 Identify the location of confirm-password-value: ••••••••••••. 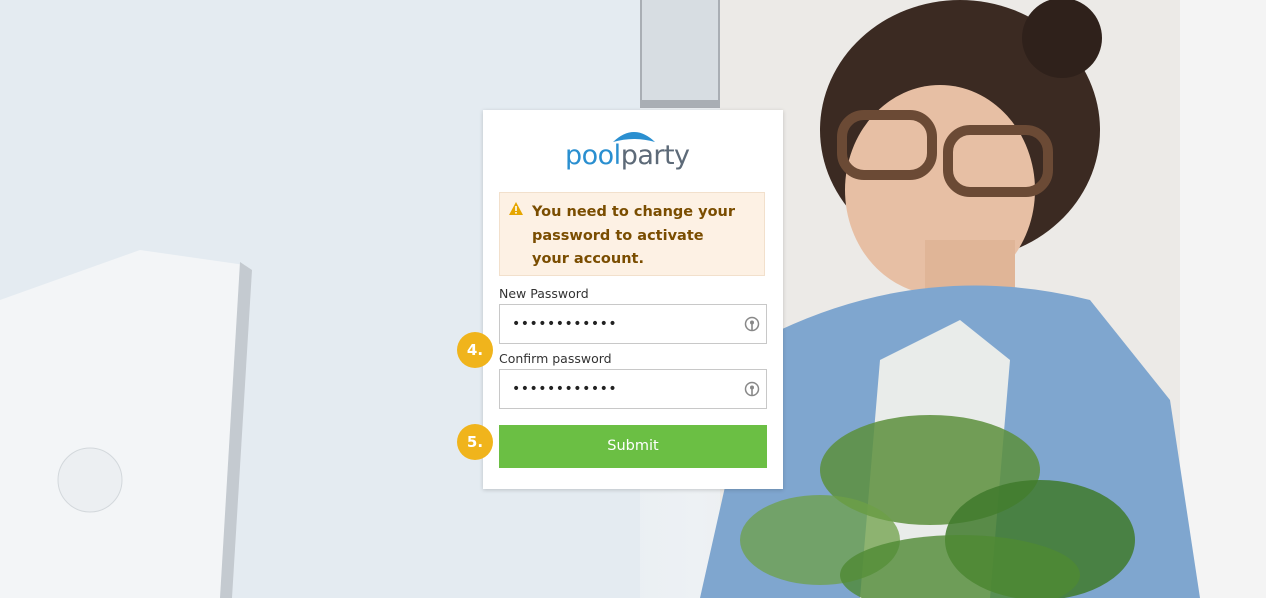
(565, 389).